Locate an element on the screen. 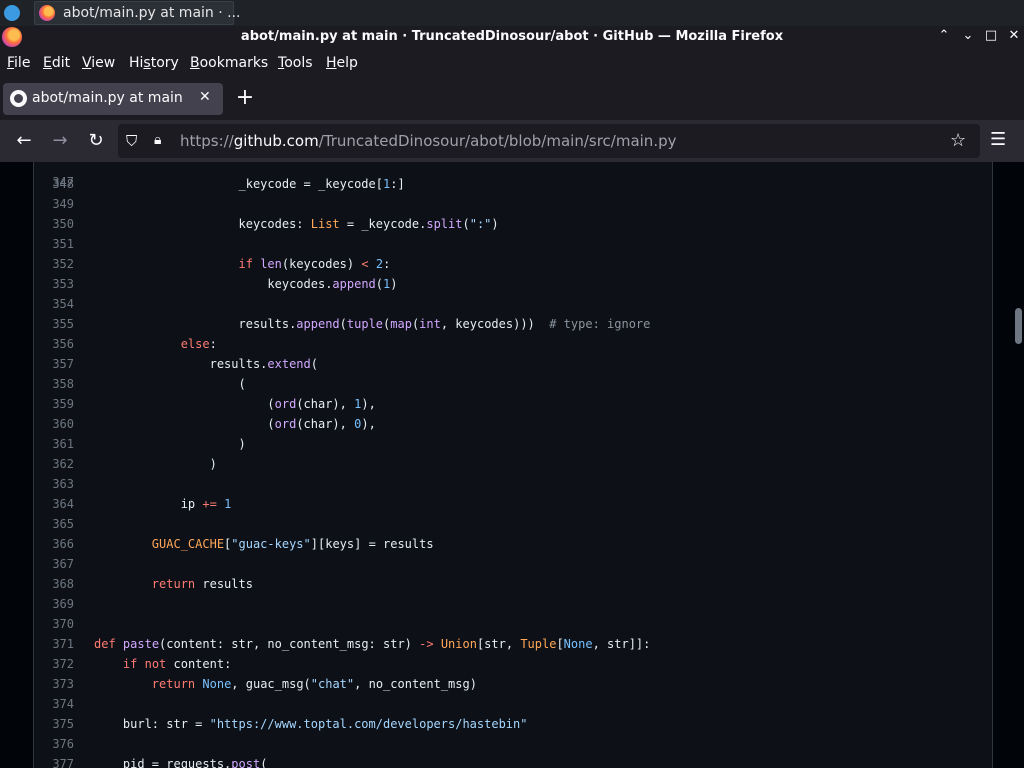  menu-bookmarks: Bookmarks is located at coordinates (229, 63).